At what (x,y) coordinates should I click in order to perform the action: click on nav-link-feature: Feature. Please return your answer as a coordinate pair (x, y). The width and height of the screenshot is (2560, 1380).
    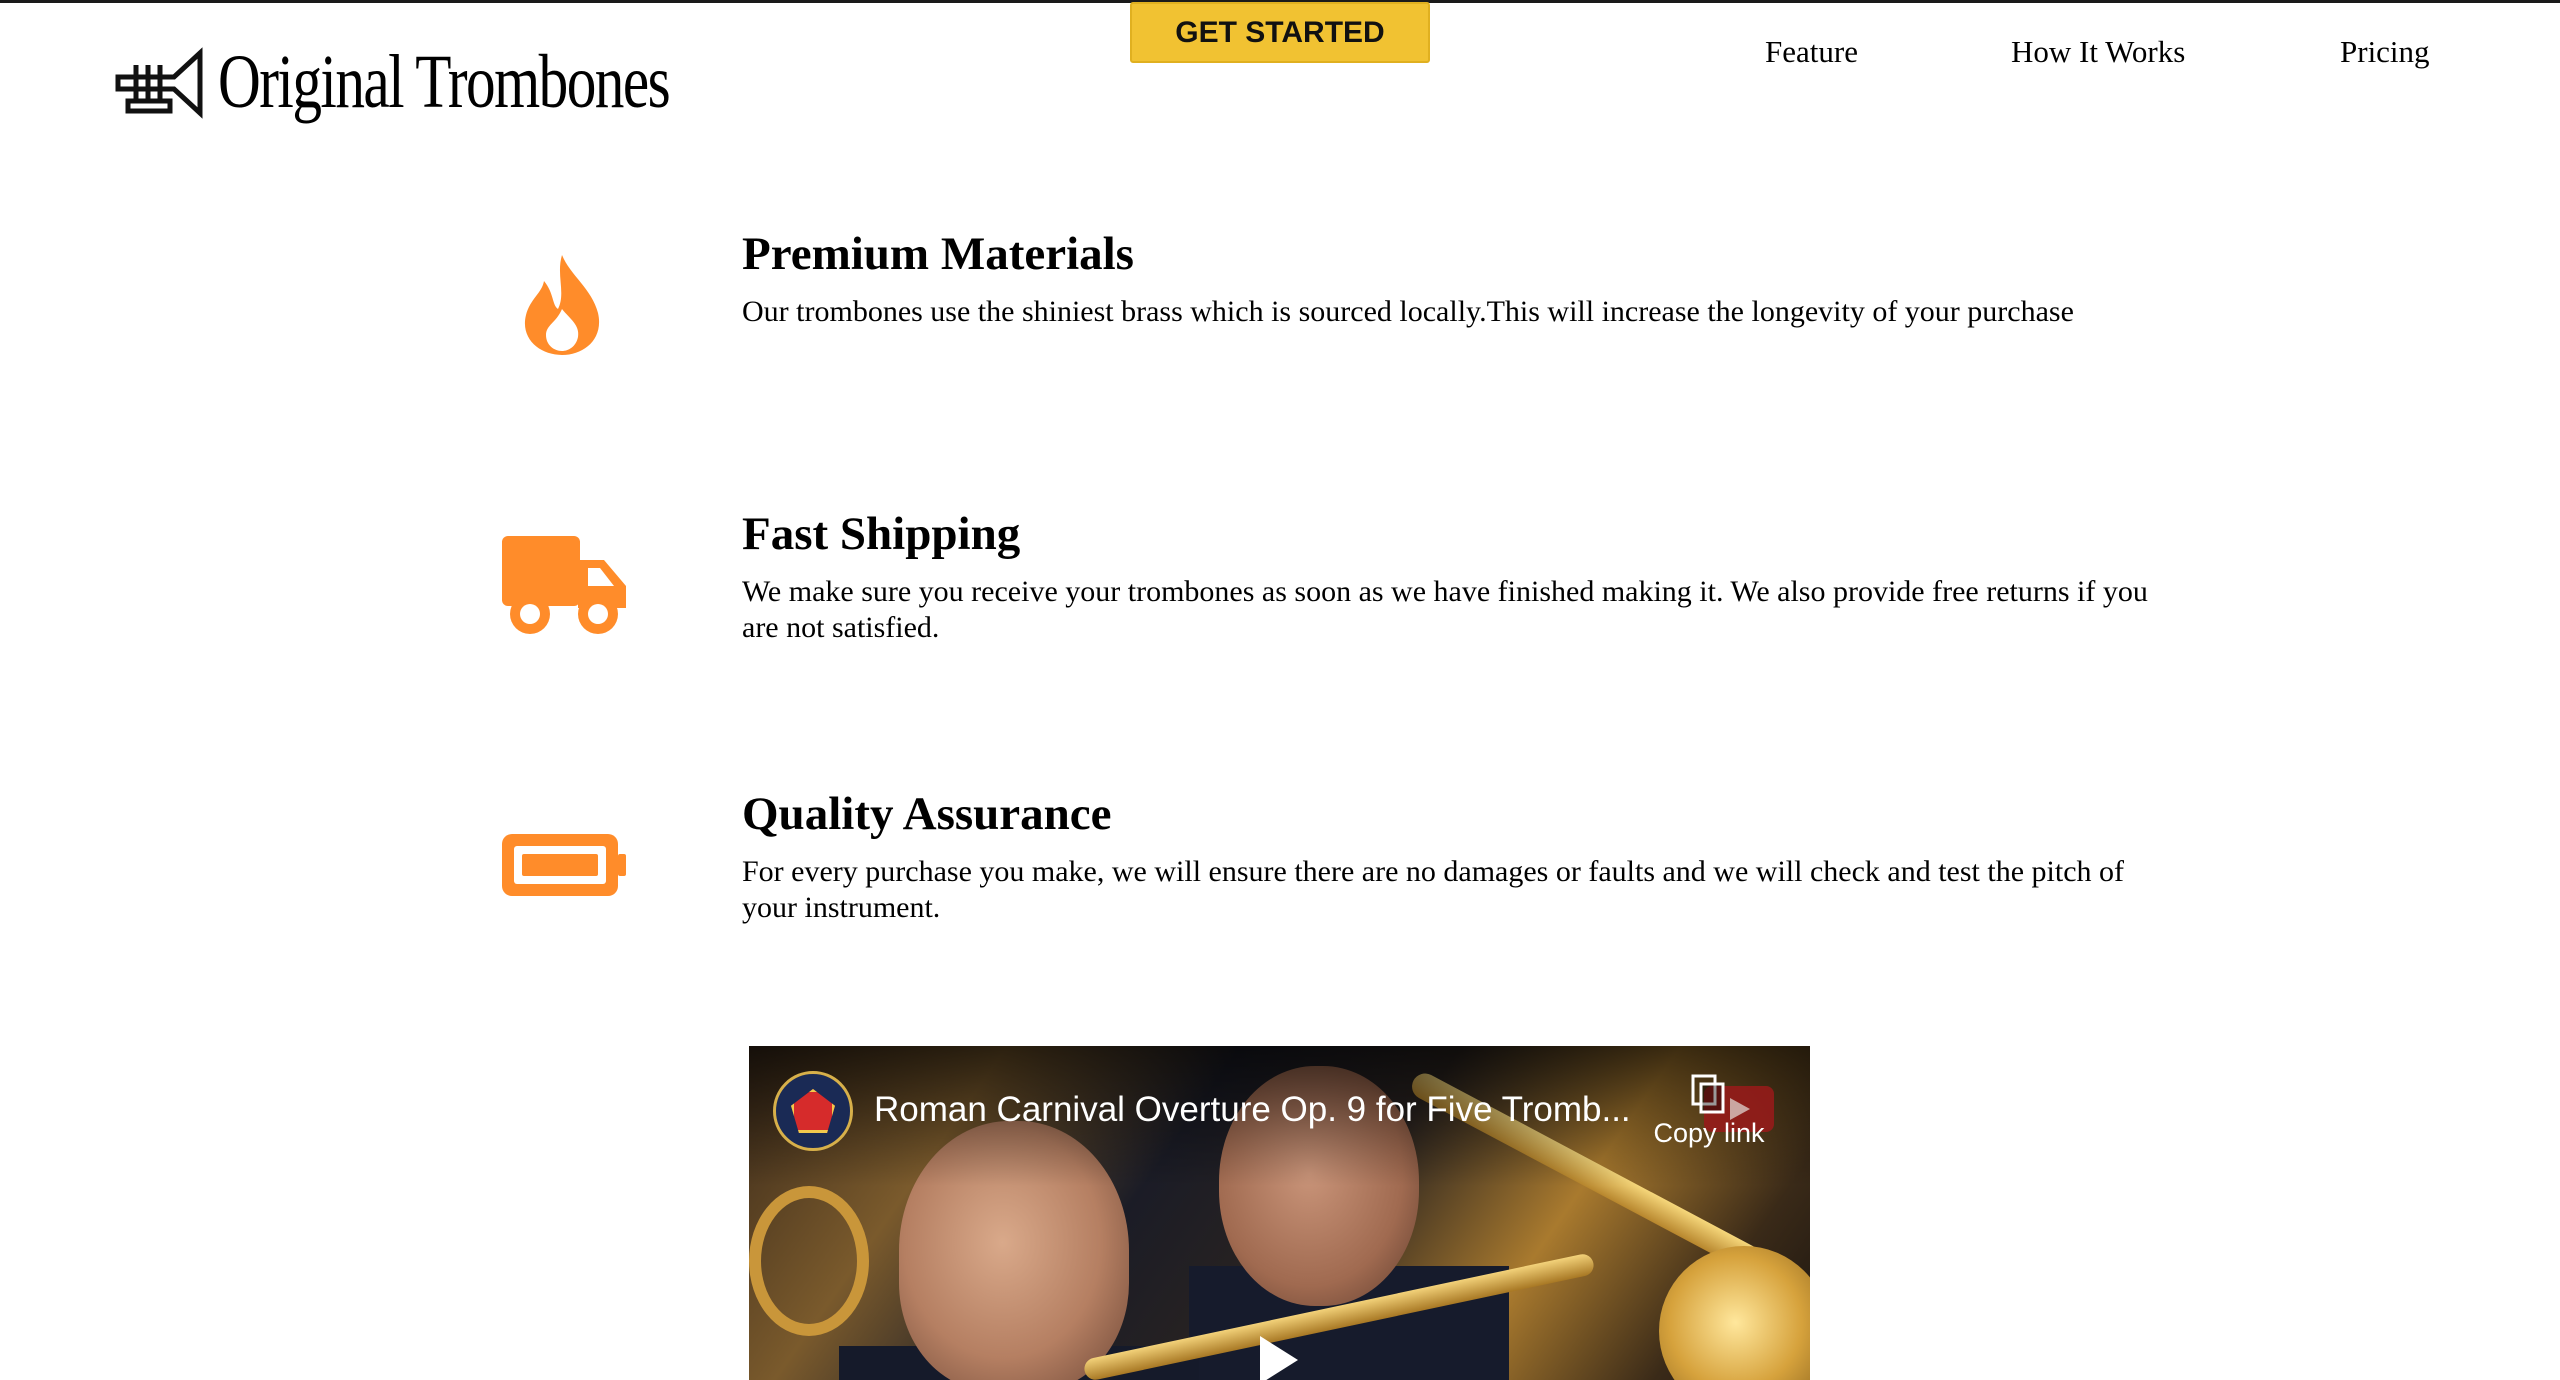
    Looking at the image, I should click on (1811, 52).